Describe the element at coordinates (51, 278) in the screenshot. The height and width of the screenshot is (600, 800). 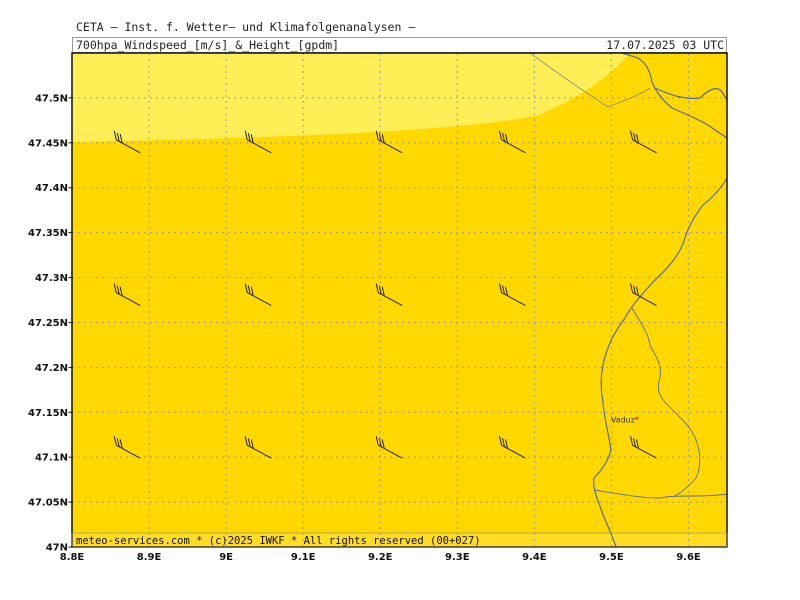
I see `latitude-tick-label: 47.3N` at that location.